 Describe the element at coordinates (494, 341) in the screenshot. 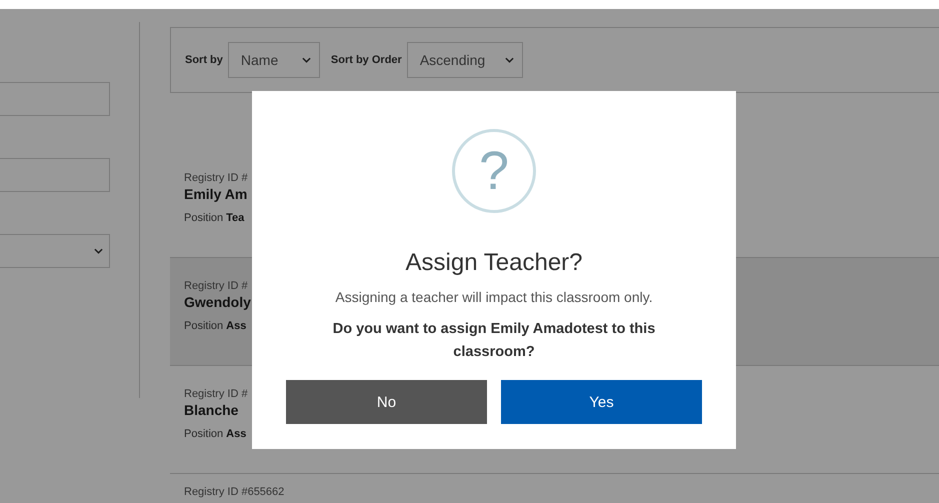

I see `dialog-question: Do you want to assign Emily Amadotest to this classroom?` at that location.